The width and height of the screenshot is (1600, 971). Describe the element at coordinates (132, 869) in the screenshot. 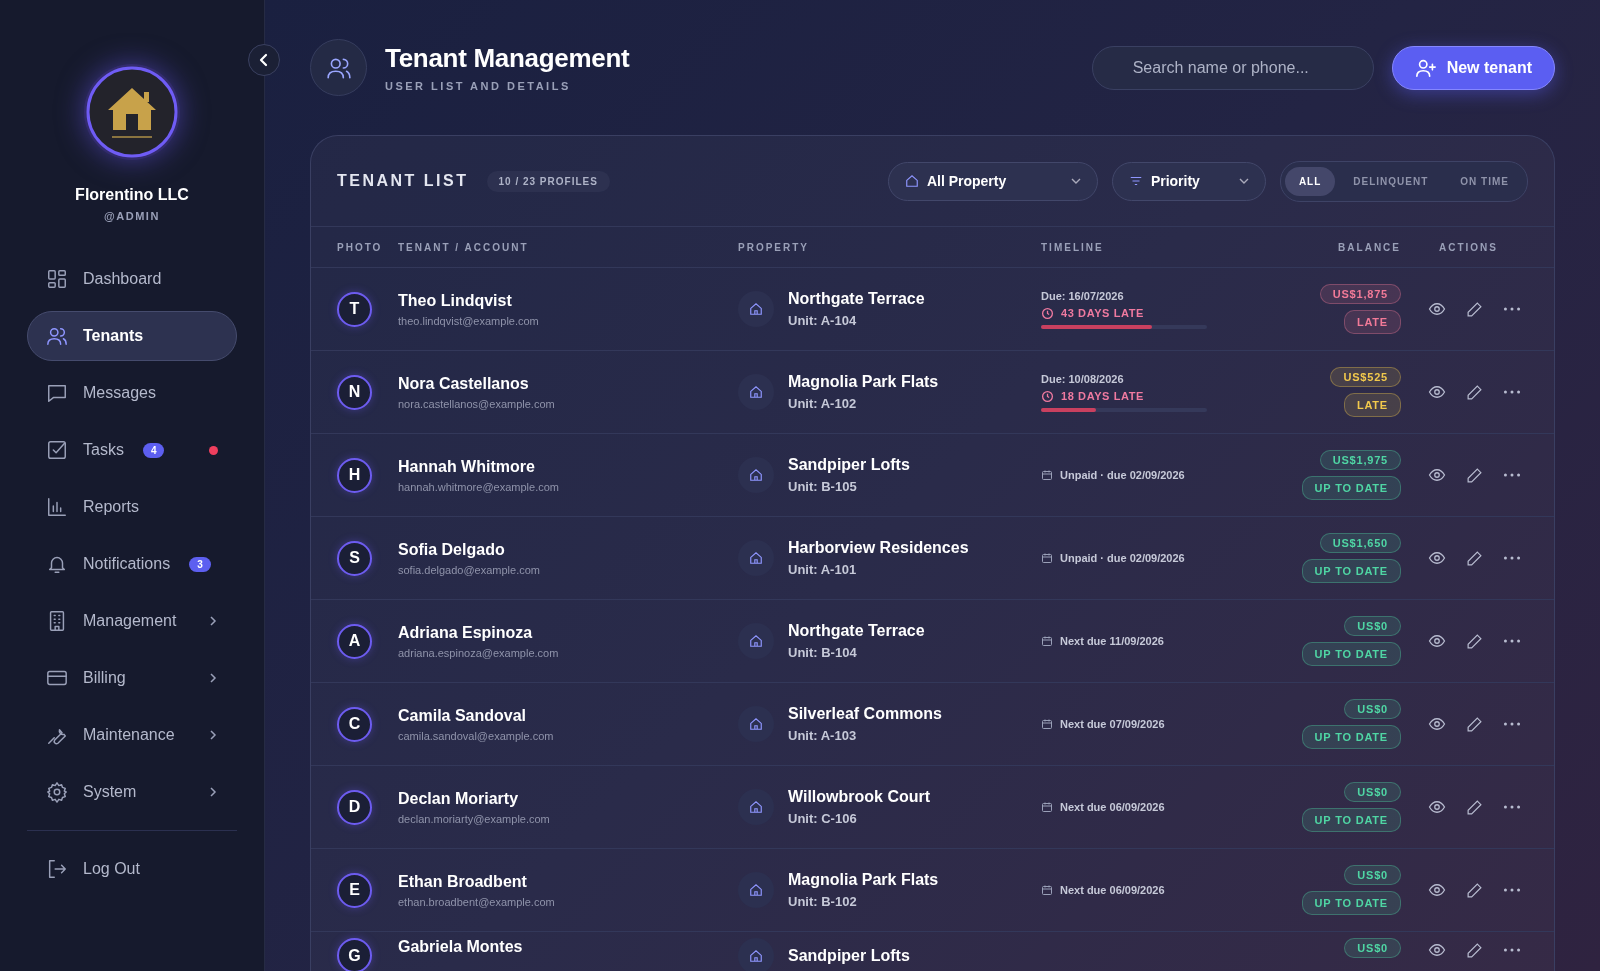

I see `logout-link: Log Out` at that location.